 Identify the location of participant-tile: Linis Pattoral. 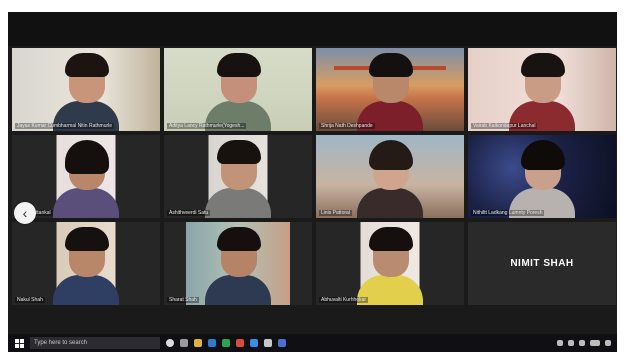
(390, 176).